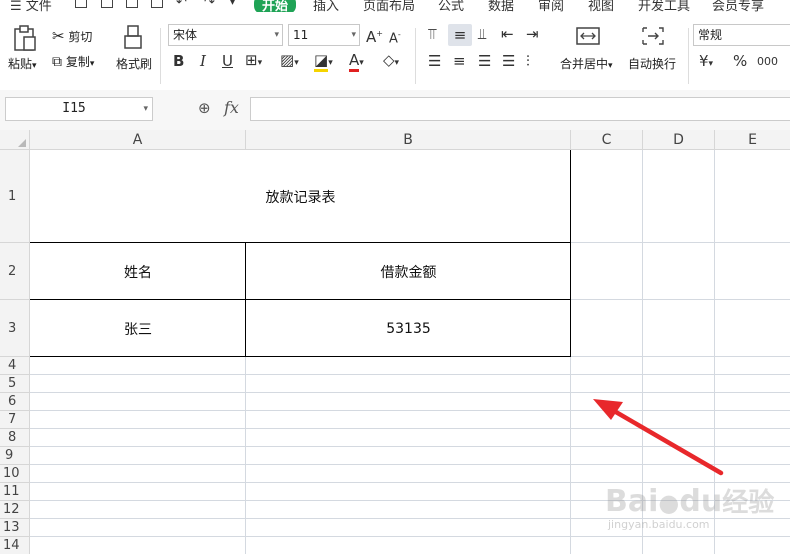 This screenshot has height=554, width=790. What do you see at coordinates (15, 510) in the screenshot?
I see `row-header-12: 12` at bounding box center [15, 510].